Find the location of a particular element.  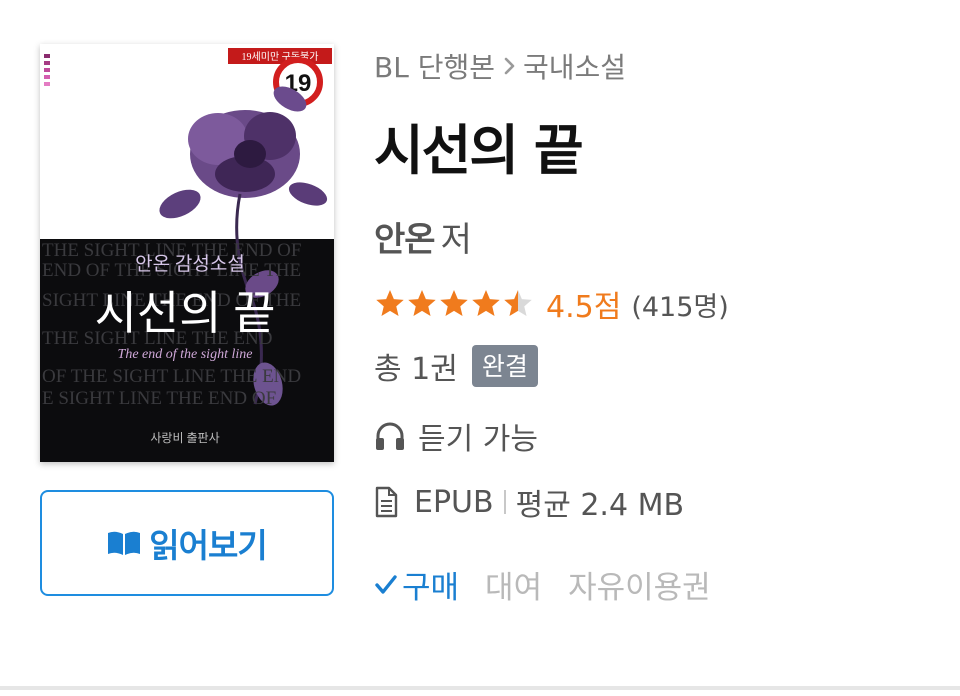

book-title: 시선의 끝 is located at coordinates (479, 150).